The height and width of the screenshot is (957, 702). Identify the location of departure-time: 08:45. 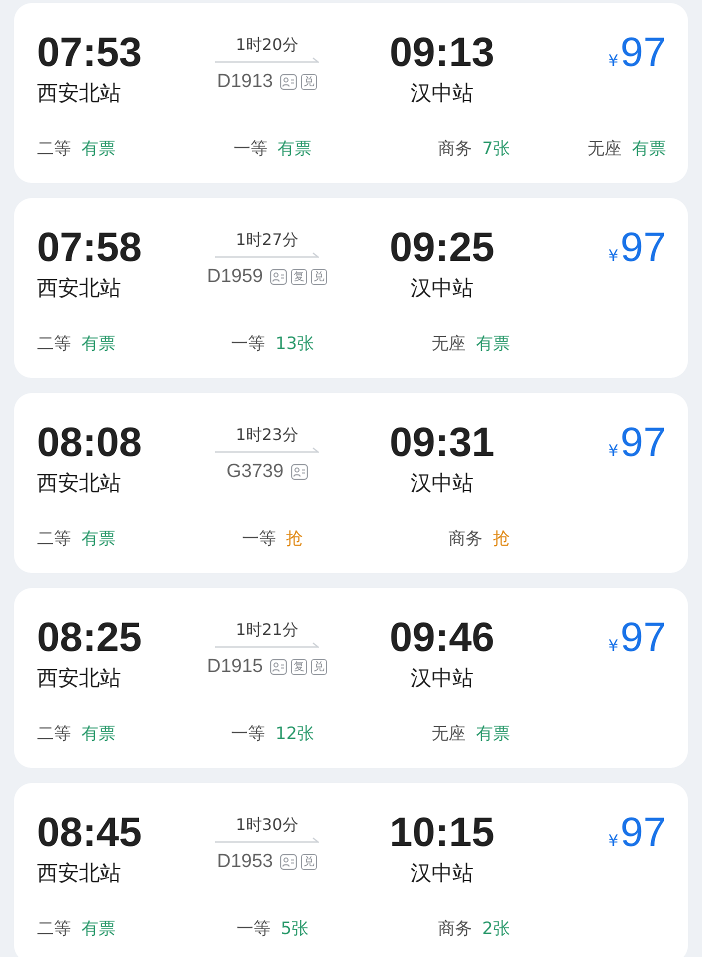
(90, 832).